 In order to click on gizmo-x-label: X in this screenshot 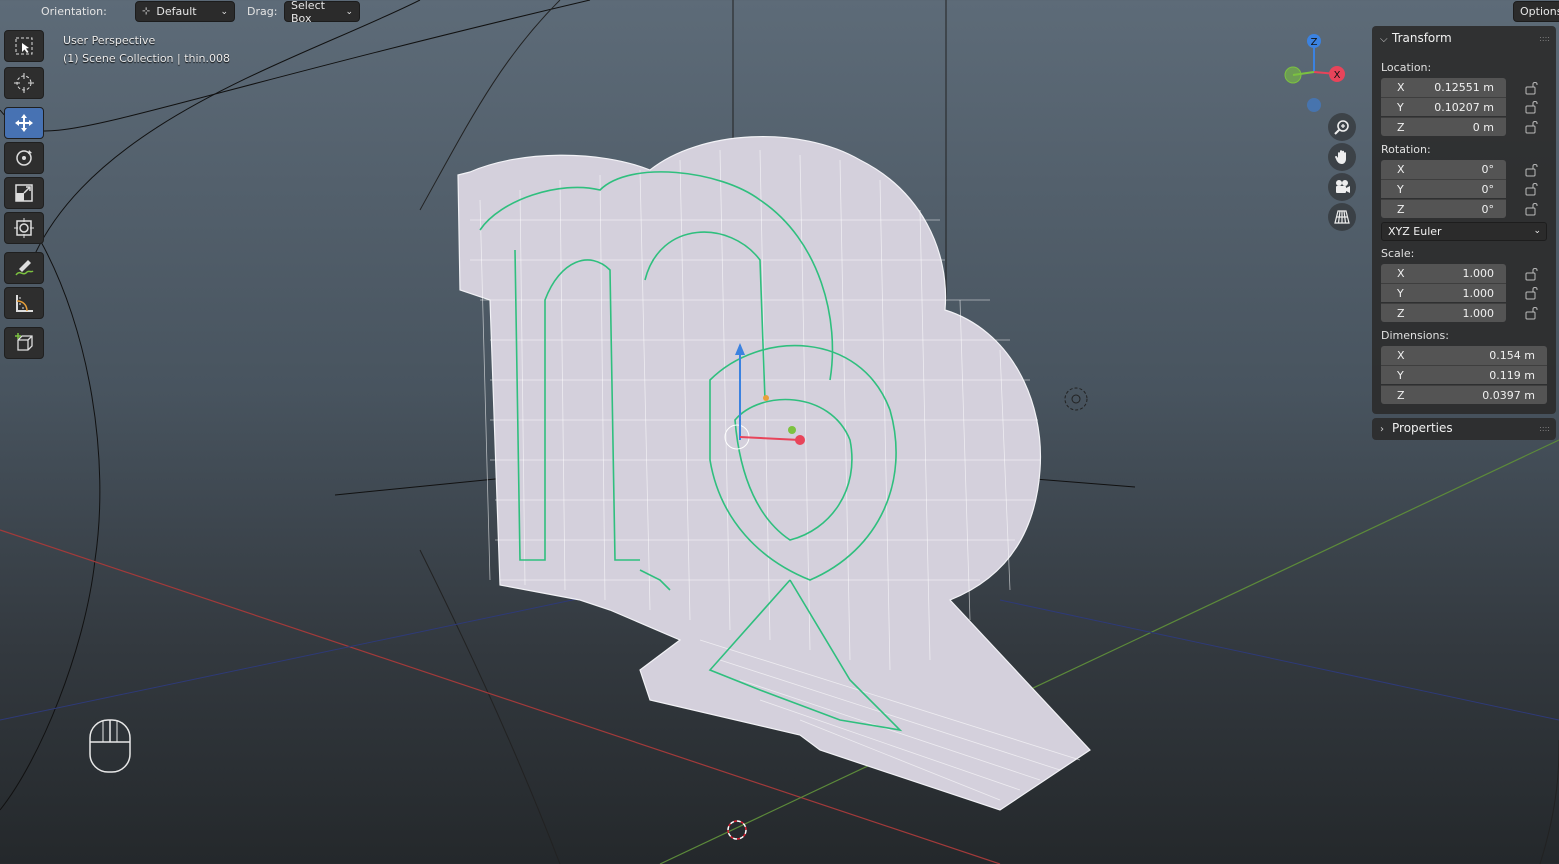, I will do `click(1337, 75)`.